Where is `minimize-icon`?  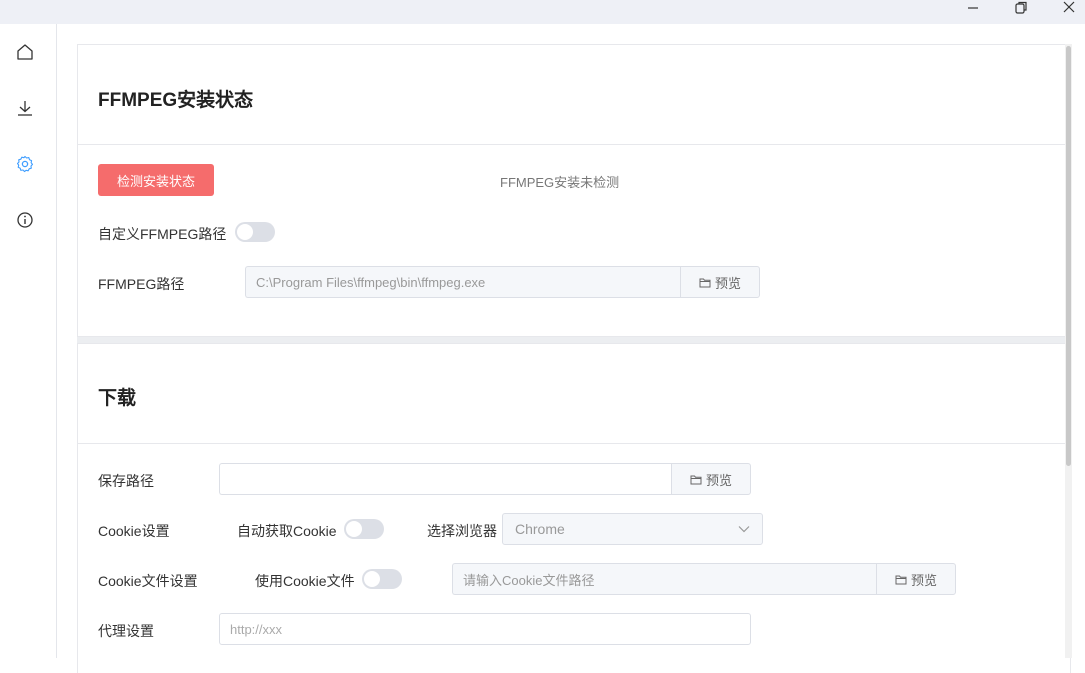
minimize-icon is located at coordinates (973, 8).